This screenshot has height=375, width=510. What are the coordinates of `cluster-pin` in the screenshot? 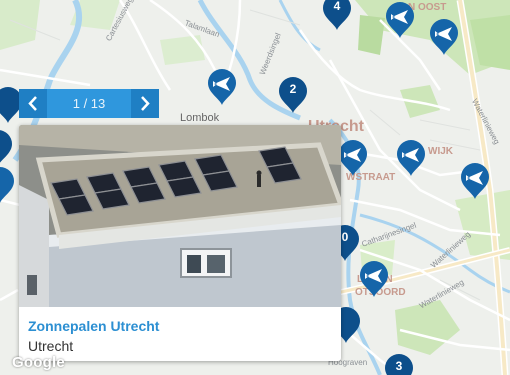 It's located at (7, 148).